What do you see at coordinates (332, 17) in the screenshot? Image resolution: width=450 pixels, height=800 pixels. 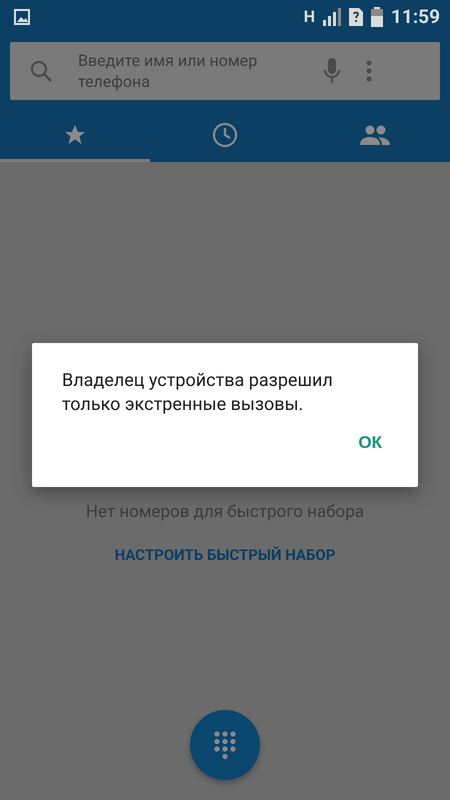 I see `signal-icon` at bounding box center [332, 17].